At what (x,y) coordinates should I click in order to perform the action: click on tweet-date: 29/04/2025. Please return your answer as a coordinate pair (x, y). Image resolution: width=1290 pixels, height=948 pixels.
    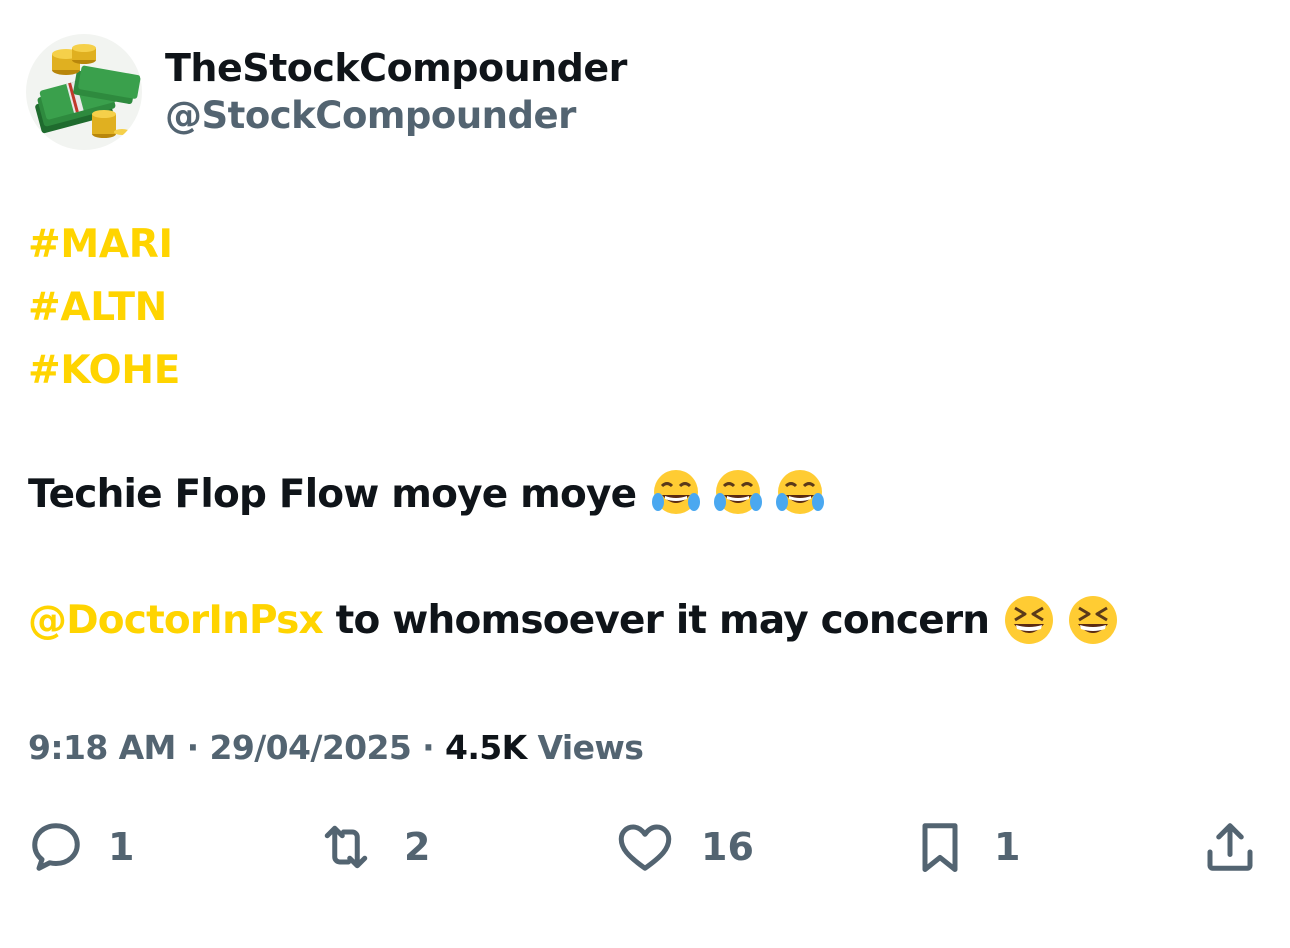
    Looking at the image, I should click on (310, 747).